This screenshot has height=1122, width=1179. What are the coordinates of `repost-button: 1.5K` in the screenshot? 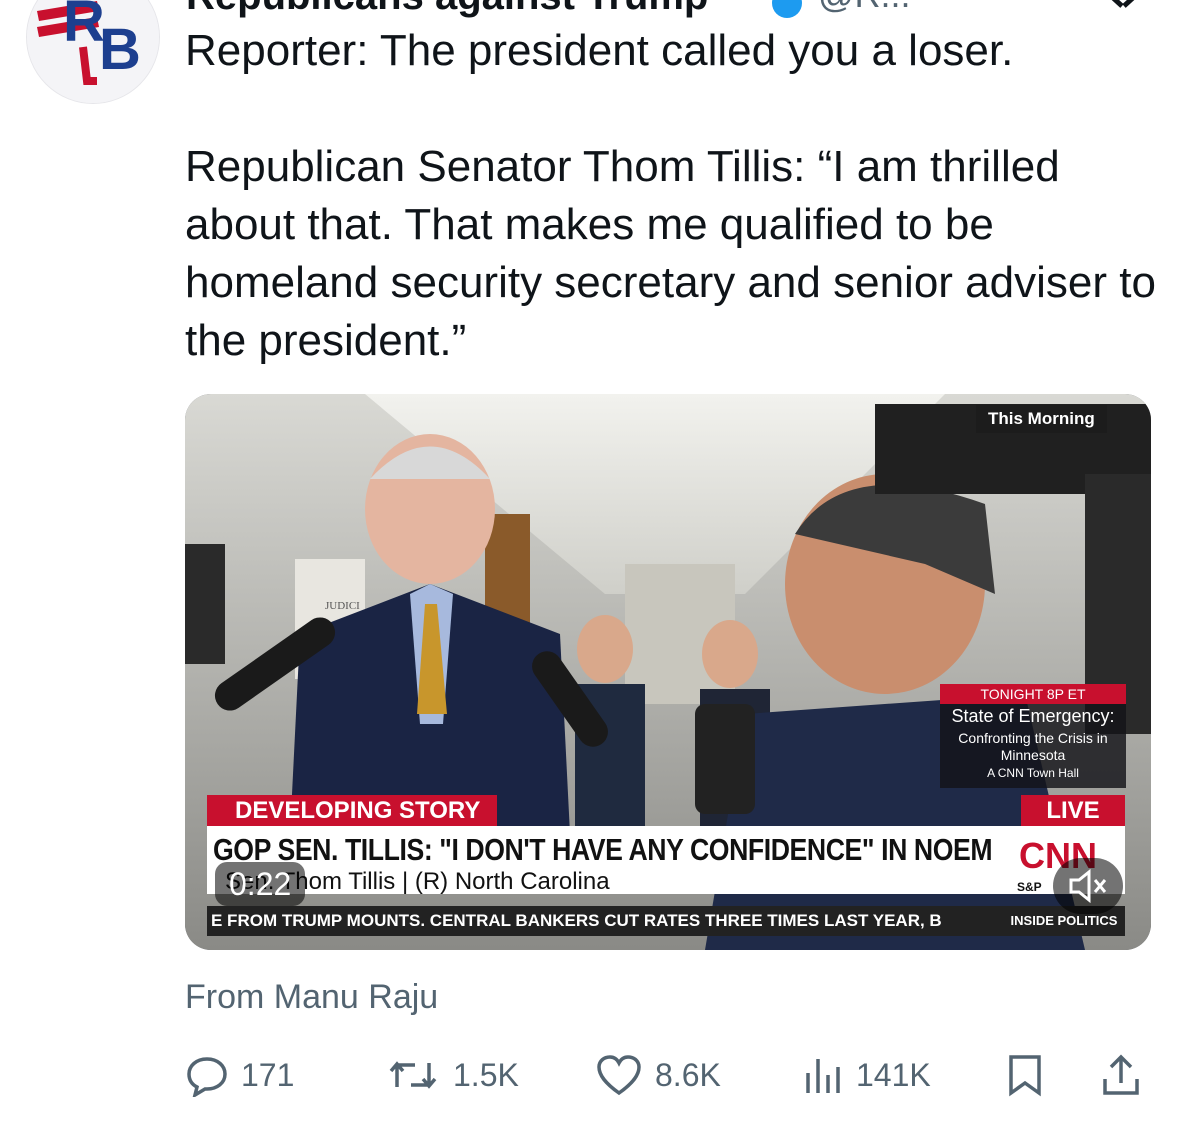 It's located at (452, 1075).